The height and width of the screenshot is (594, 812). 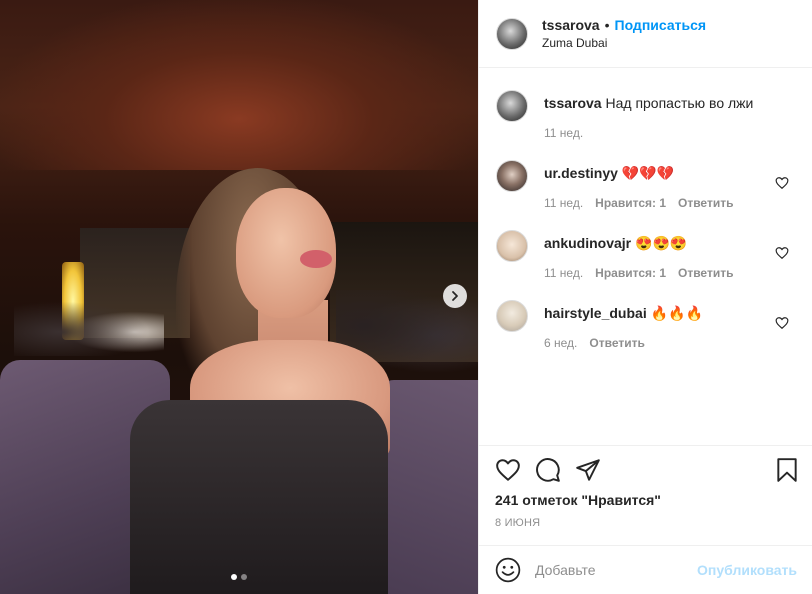 What do you see at coordinates (624, 43) in the screenshot?
I see `post-location: Zuma Dubai` at bounding box center [624, 43].